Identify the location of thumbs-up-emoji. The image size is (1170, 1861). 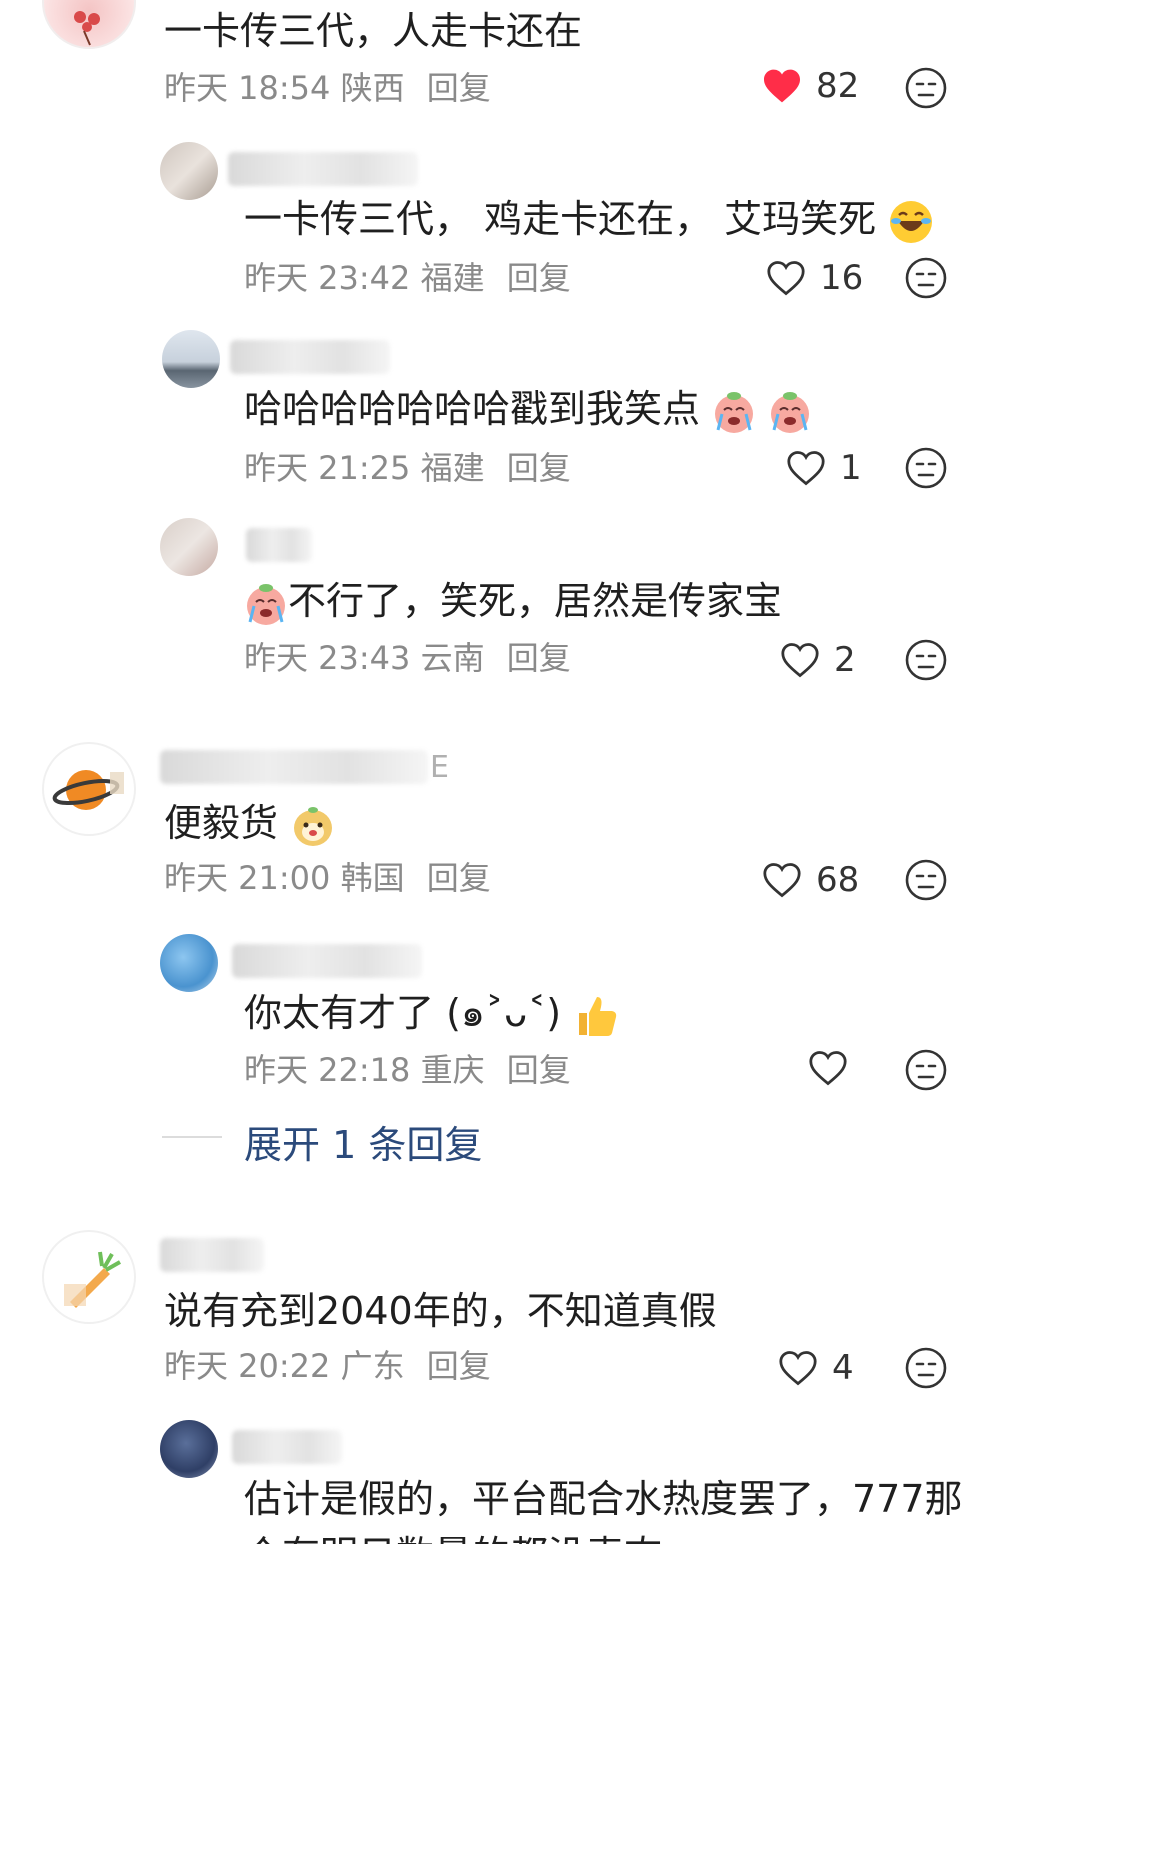
(598, 1016).